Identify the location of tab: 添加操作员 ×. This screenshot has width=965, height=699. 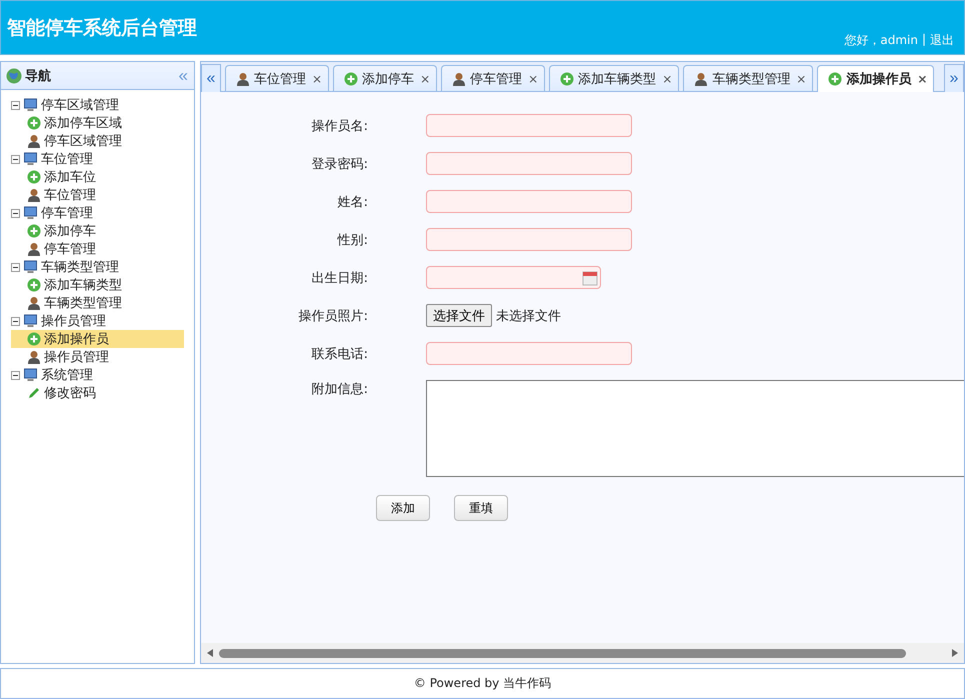
(875, 78).